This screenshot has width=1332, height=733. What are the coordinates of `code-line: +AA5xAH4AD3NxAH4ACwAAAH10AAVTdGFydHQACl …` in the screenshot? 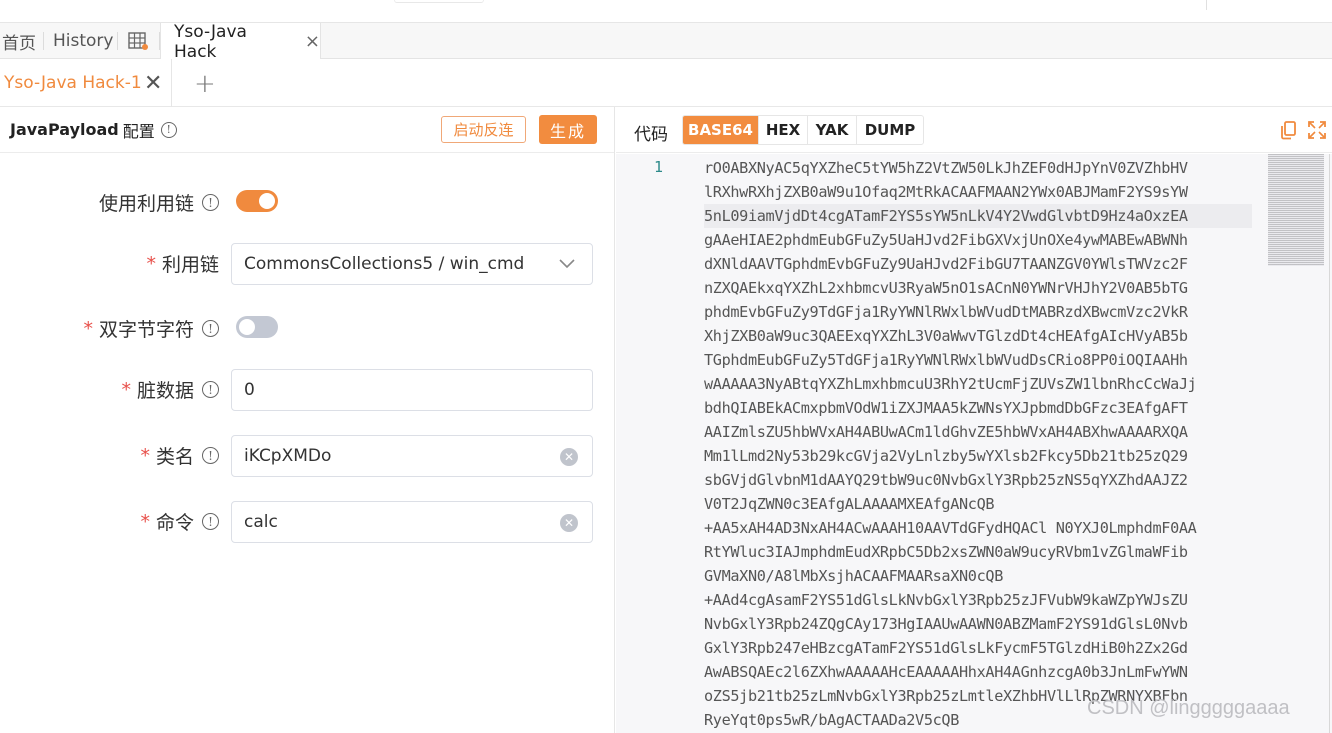 It's located at (950, 528).